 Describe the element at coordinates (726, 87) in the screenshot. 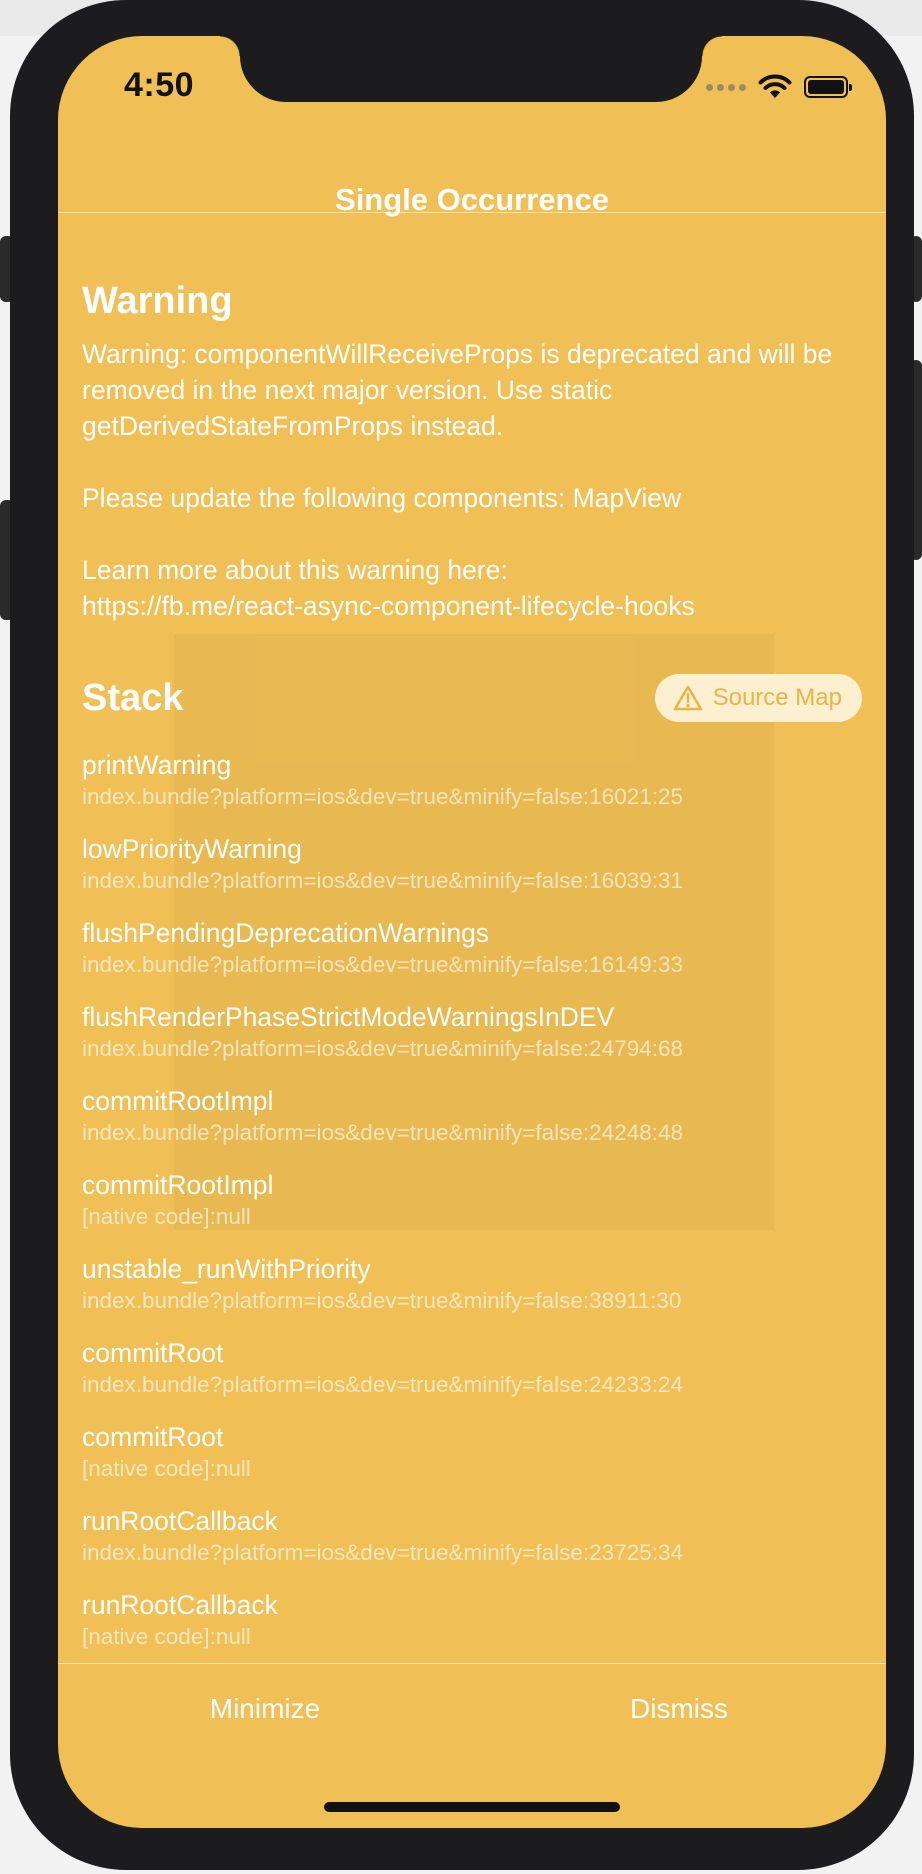

I see `cellular-signal-icon` at that location.